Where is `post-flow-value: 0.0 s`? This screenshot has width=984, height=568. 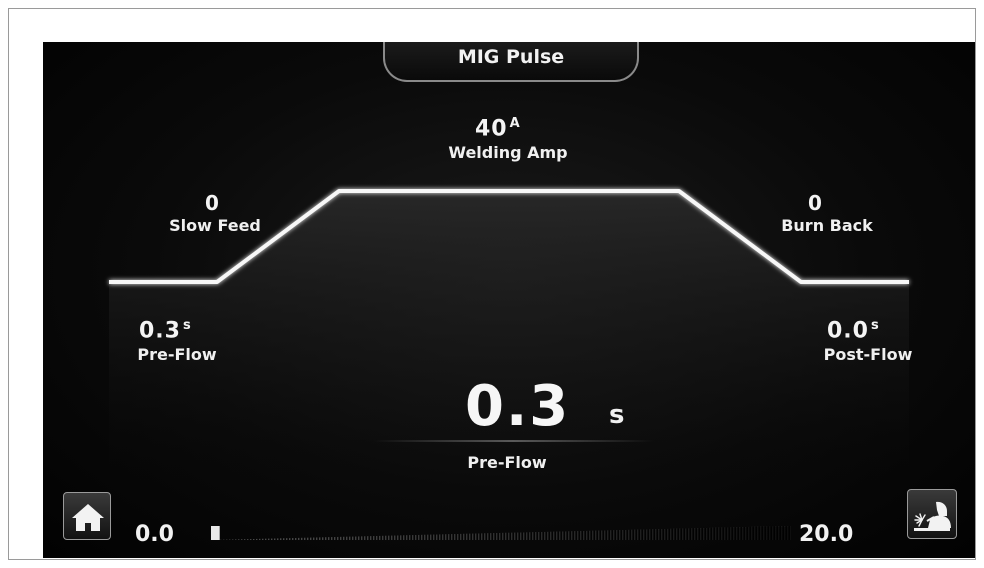 post-flow-value: 0.0 s is located at coordinates (853, 330).